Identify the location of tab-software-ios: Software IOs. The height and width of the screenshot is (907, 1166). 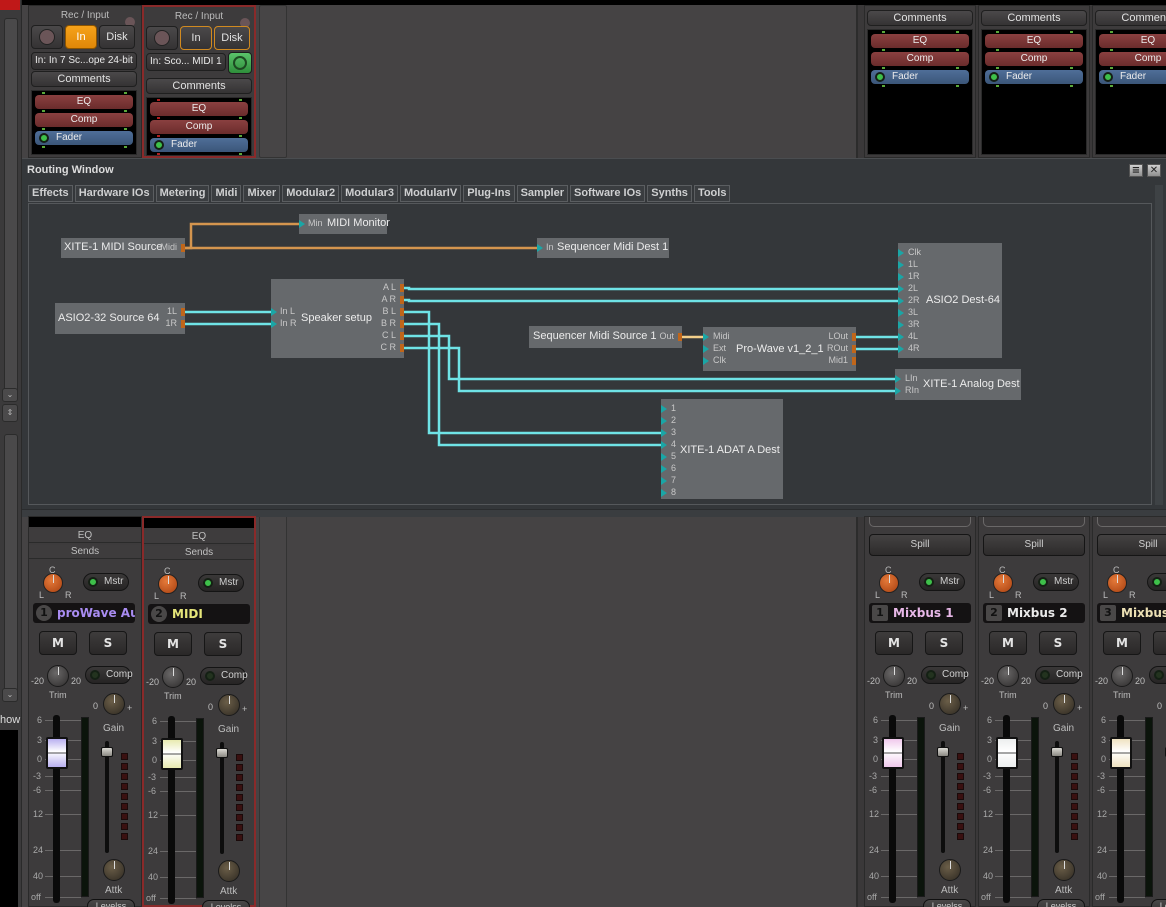
(608, 193).